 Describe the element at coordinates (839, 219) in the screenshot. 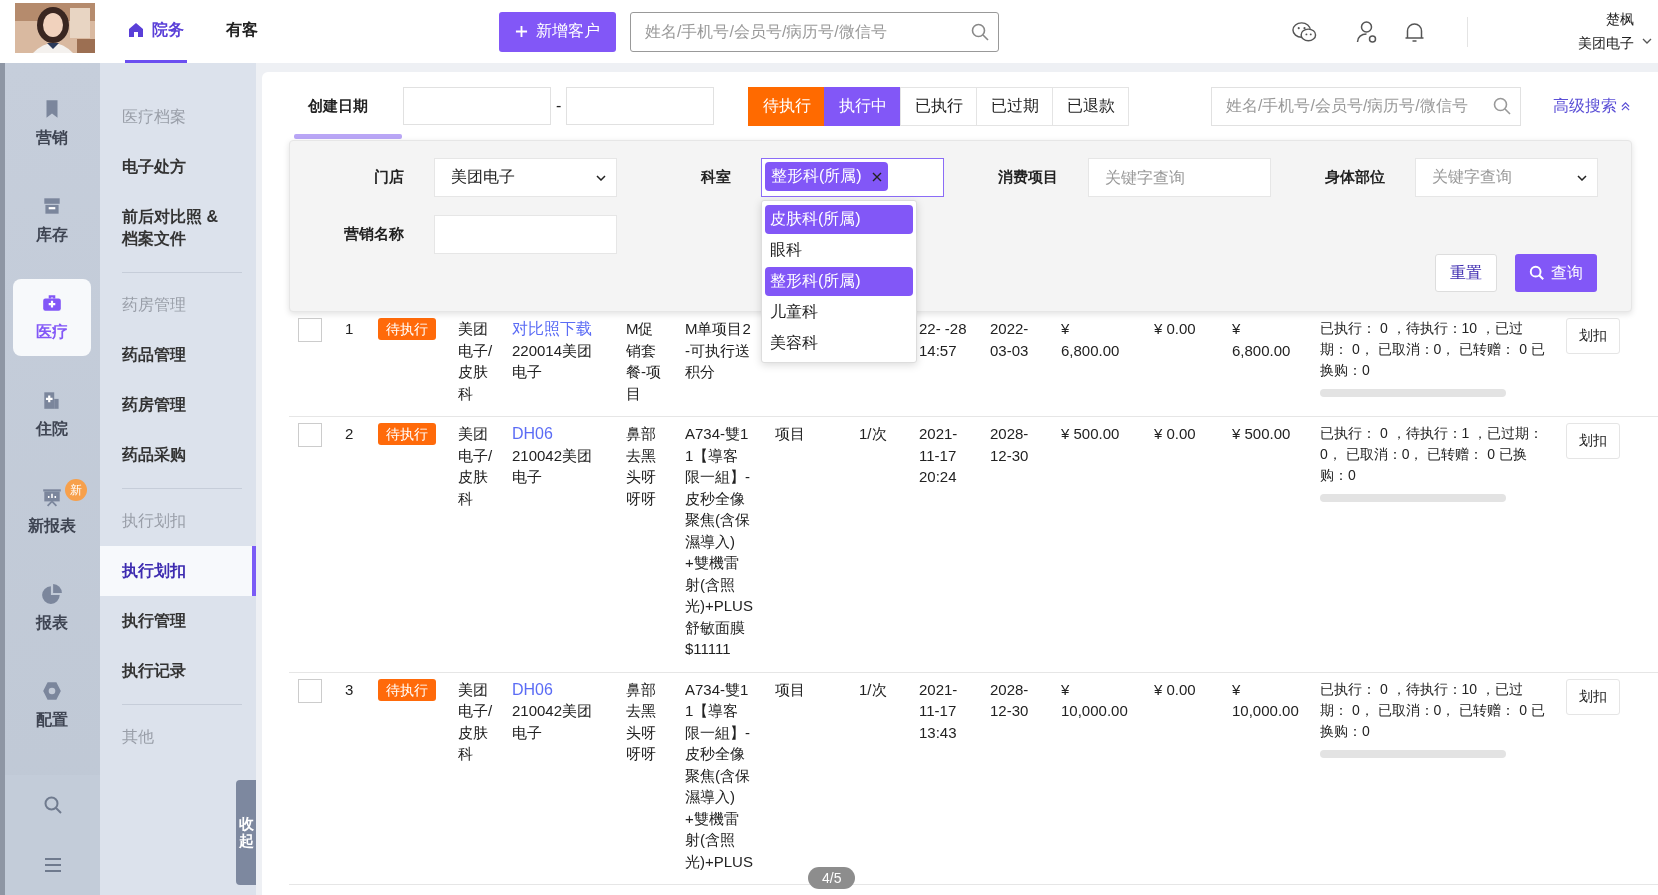

I see `dropdown-option: 皮肤科(所属)` at that location.